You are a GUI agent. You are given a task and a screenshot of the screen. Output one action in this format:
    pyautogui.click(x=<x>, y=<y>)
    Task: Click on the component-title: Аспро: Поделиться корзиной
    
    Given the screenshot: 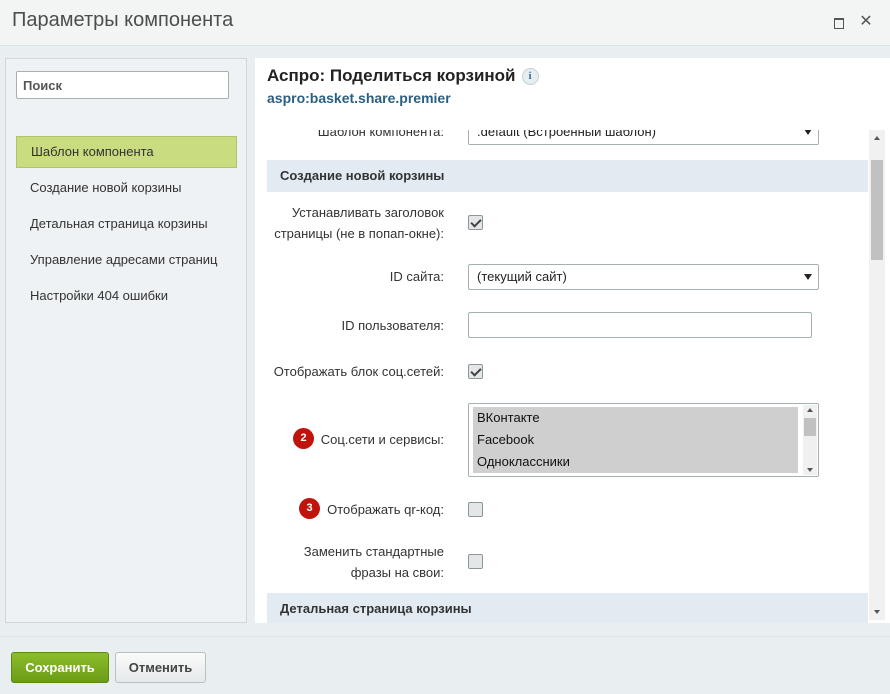 What is the action you would take?
    pyautogui.click(x=391, y=75)
    